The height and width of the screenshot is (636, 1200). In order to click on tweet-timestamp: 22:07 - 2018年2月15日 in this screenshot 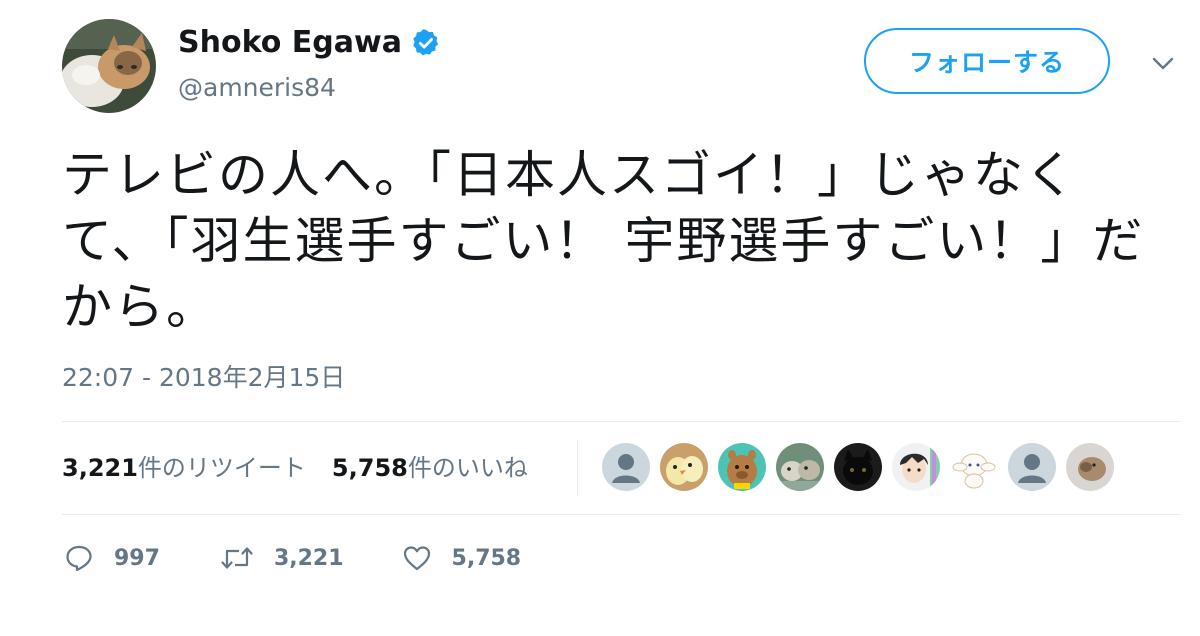, I will do `click(203, 378)`.